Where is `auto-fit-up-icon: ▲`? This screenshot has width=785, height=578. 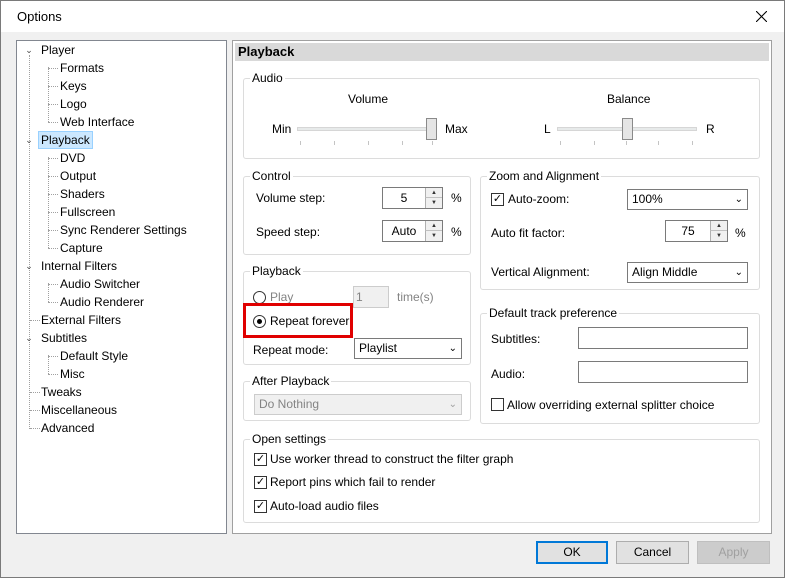
auto-fit-up-icon: ▲ is located at coordinates (718, 226).